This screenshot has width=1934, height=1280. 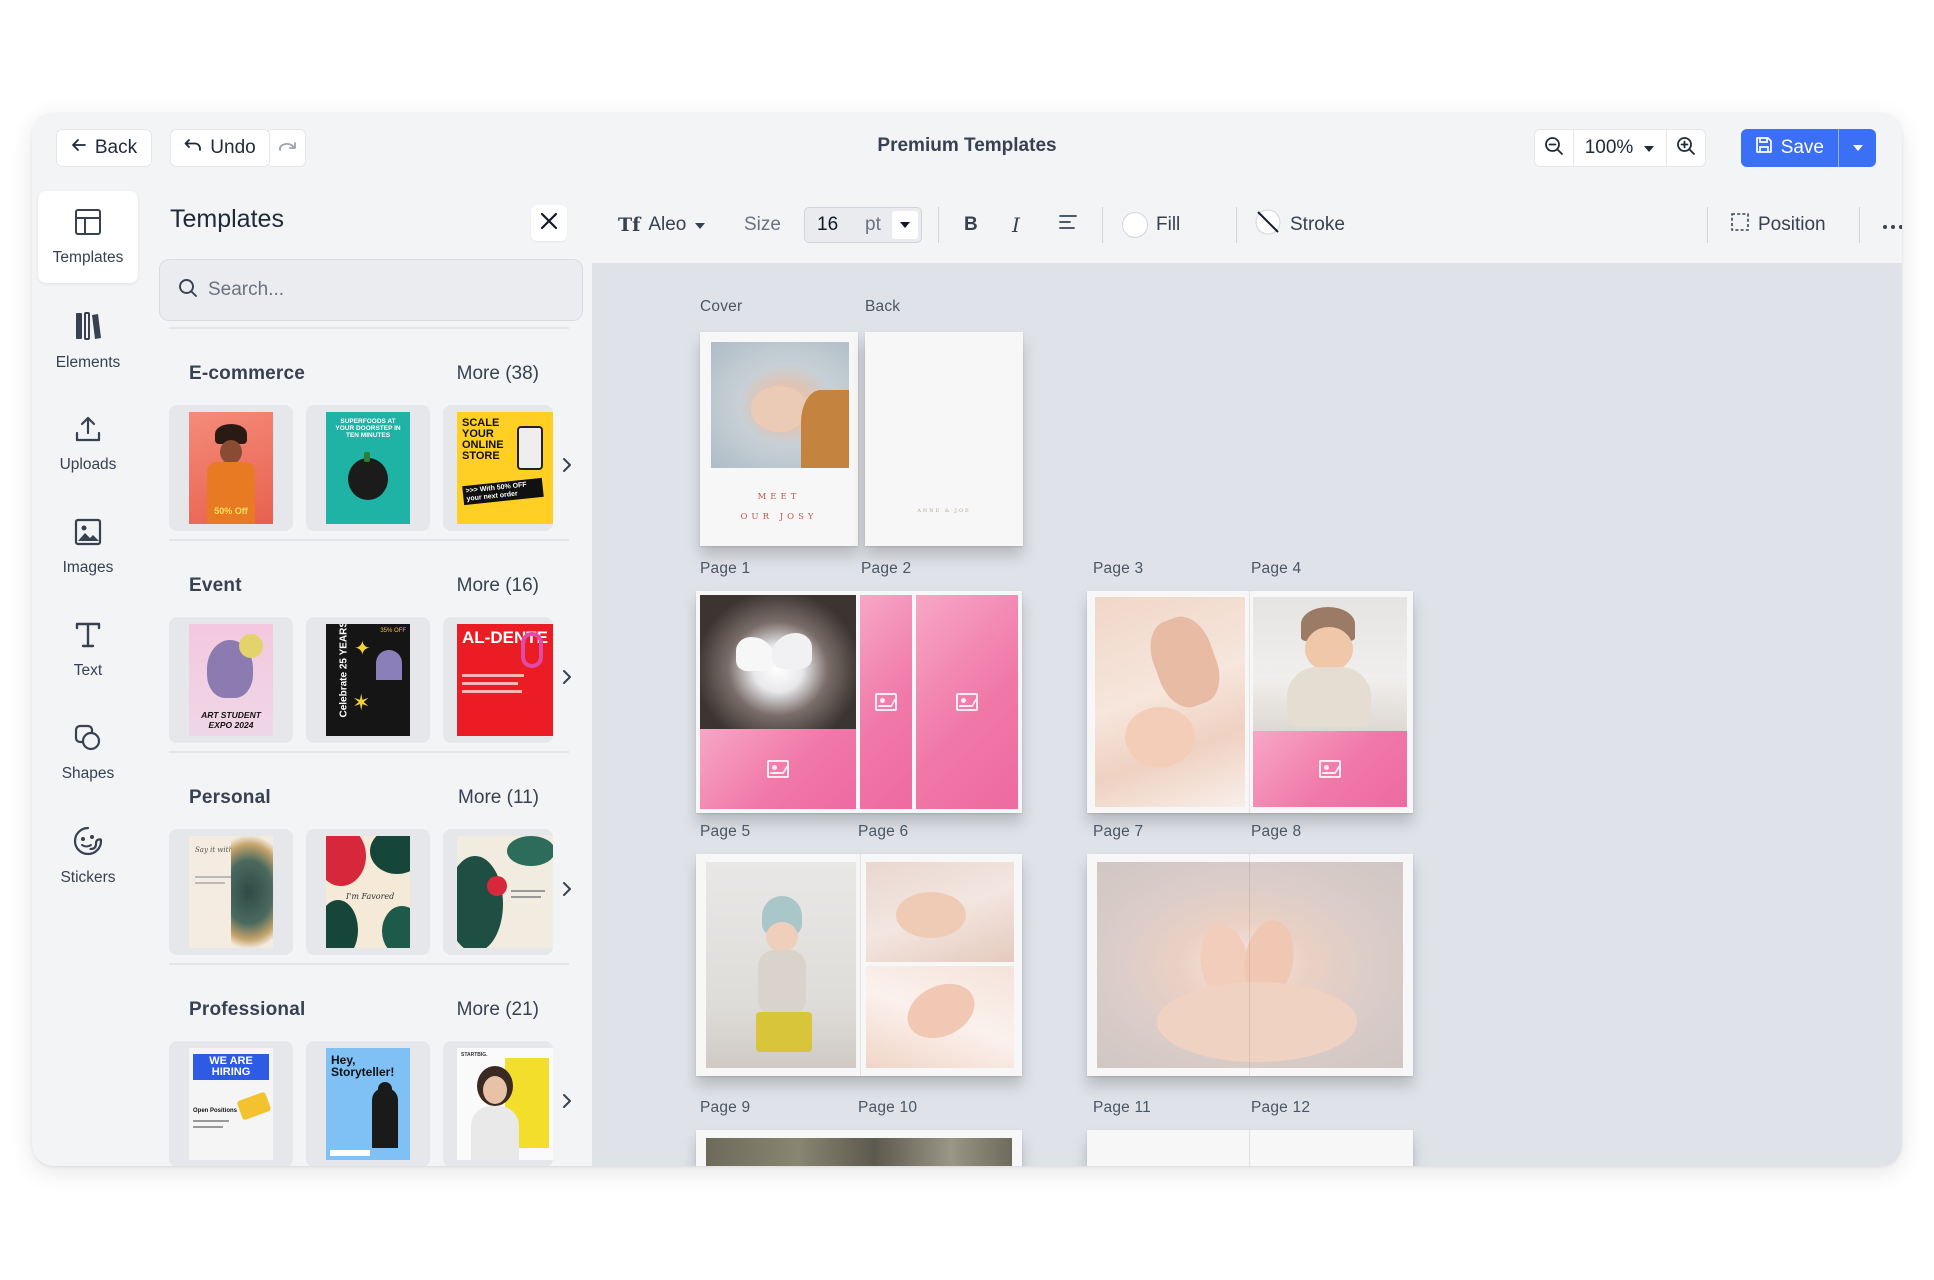 What do you see at coordinates (1276, 568) in the screenshot?
I see `page-label: Page 4` at bounding box center [1276, 568].